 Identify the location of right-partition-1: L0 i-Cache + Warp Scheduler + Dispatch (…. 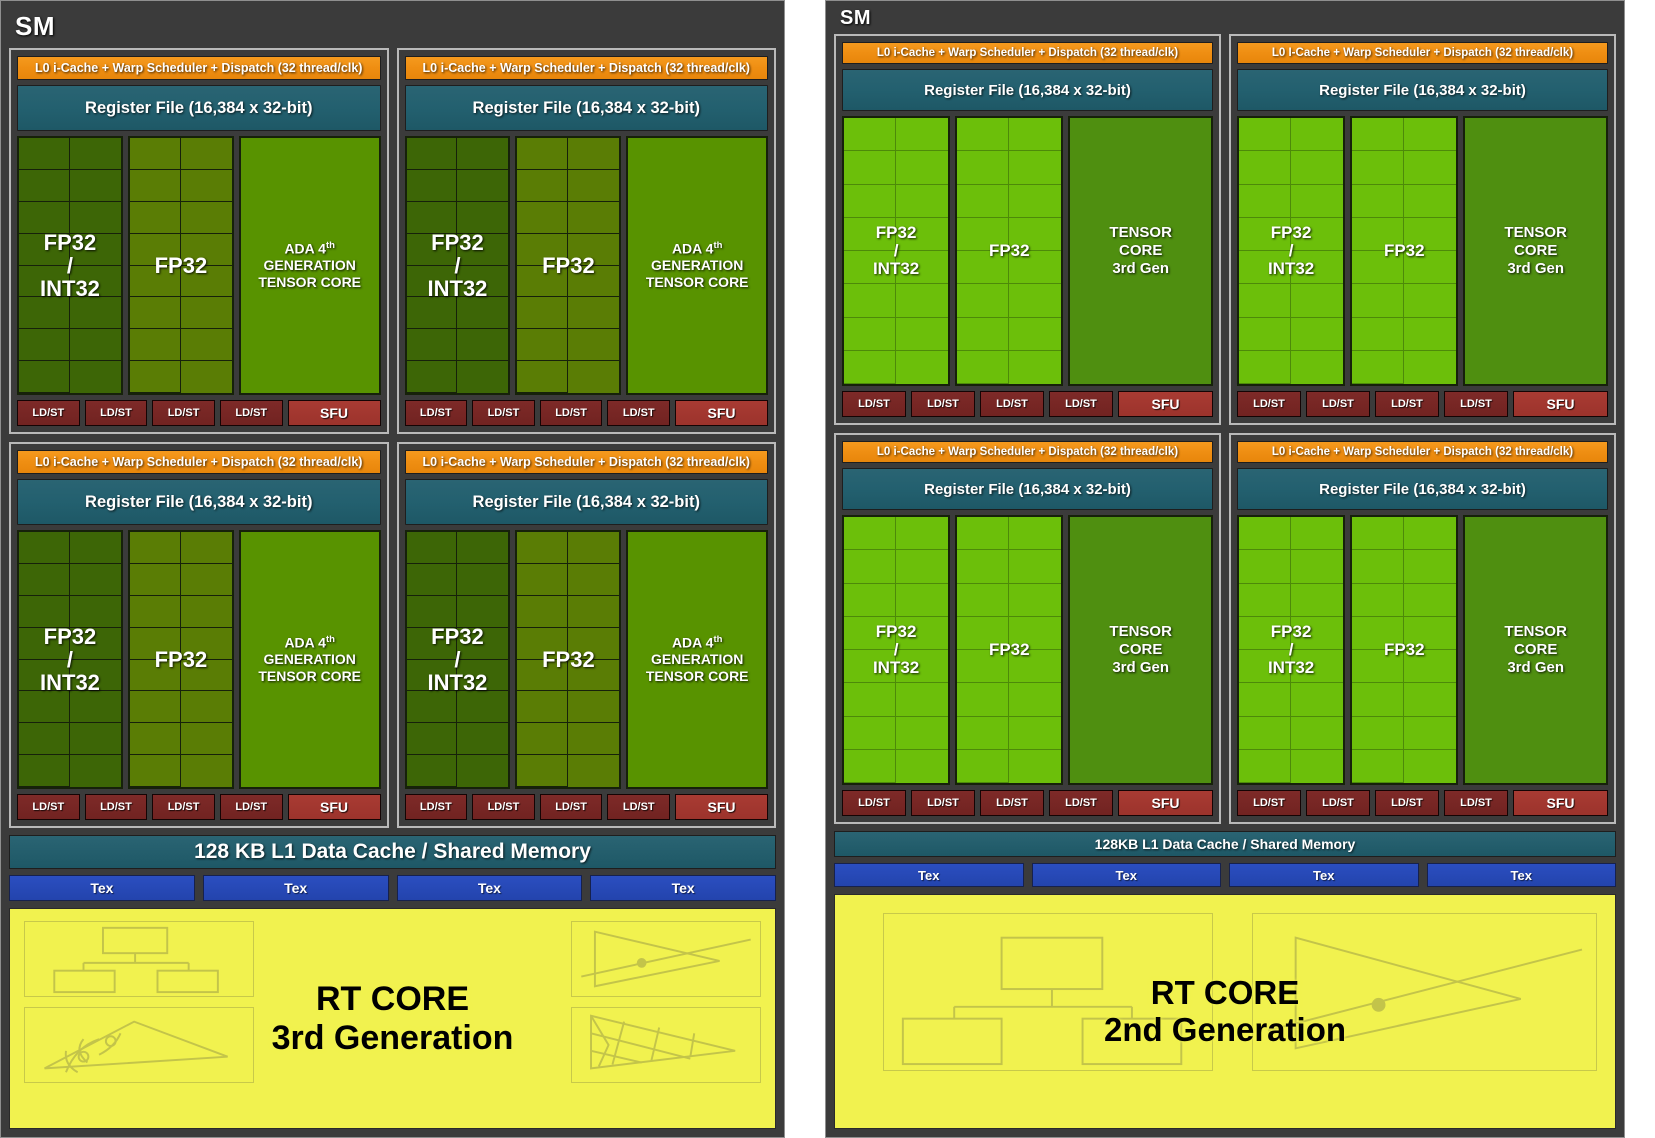
(1027, 229).